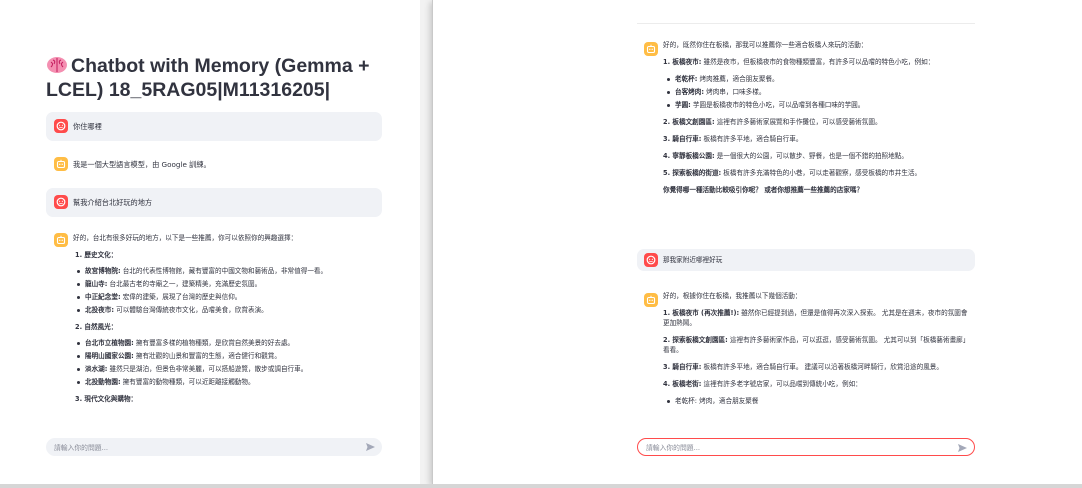  What do you see at coordinates (103, 297) in the screenshot?
I see `item-name: 中正紀念堂:` at bounding box center [103, 297].